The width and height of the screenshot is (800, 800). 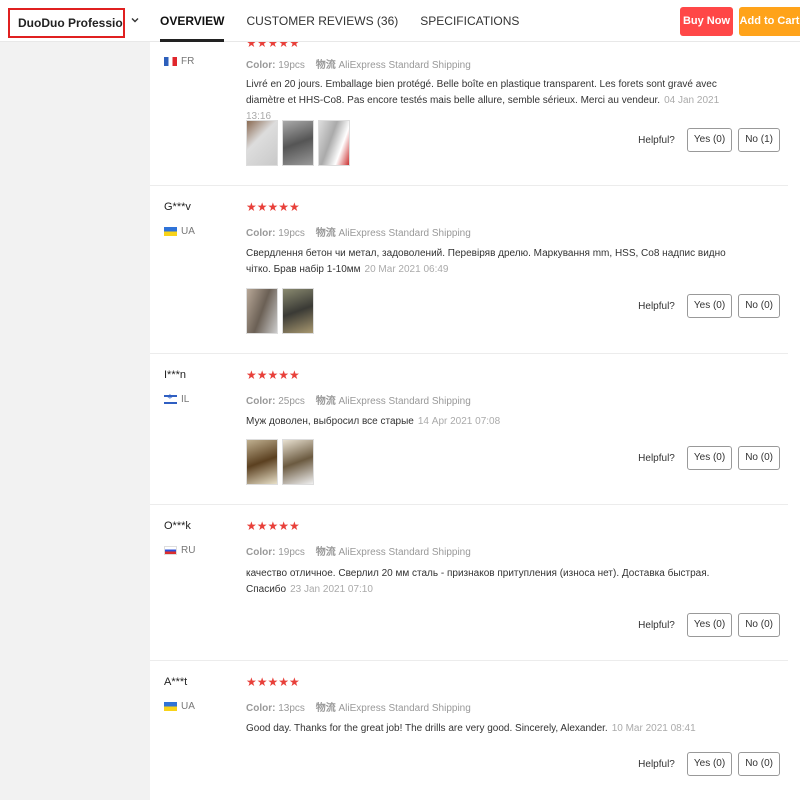 I want to click on review-date: 20 Mar 2021 06:49, so click(x=406, y=269).